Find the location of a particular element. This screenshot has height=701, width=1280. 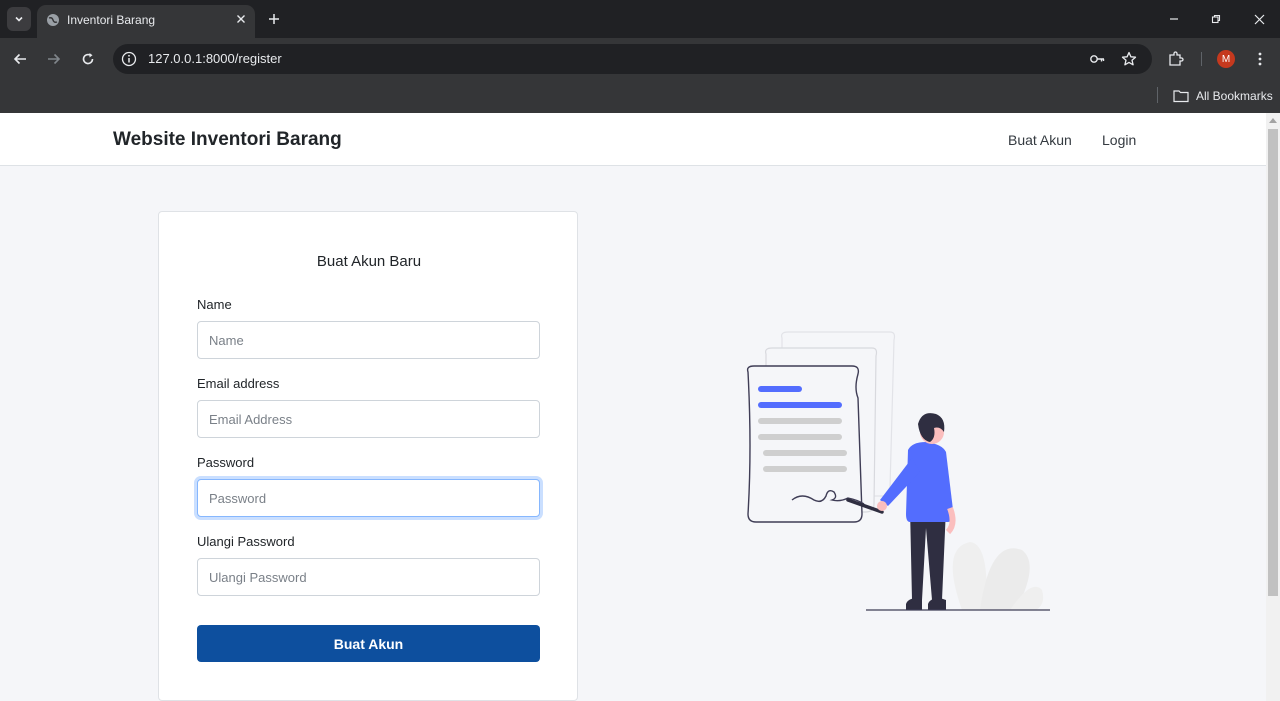

email-label: Email address is located at coordinates (238, 383).